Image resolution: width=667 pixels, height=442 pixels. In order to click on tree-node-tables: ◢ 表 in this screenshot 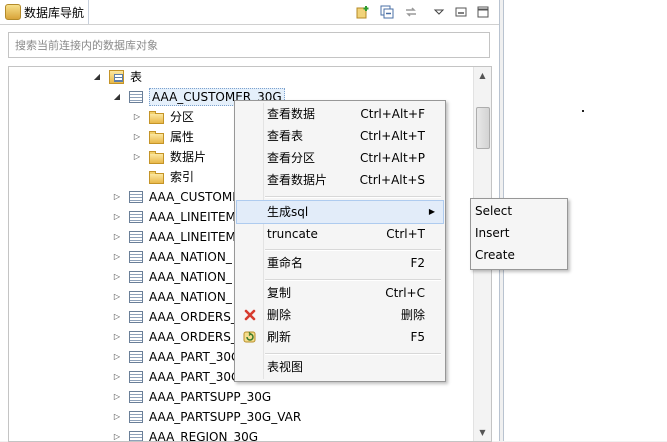, I will do `click(116, 77)`.